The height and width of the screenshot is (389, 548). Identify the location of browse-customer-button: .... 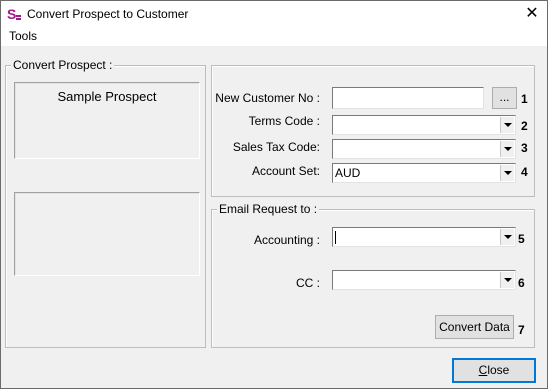
(504, 98).